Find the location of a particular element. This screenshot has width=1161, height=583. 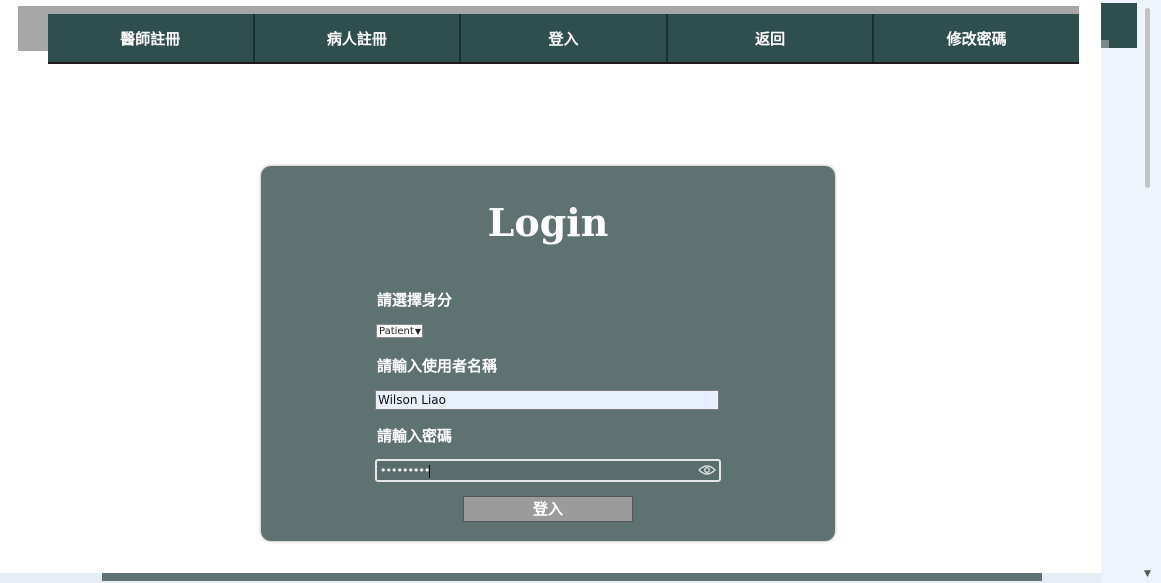

password-input: ••••••••• is located at coordinates (548, 470).